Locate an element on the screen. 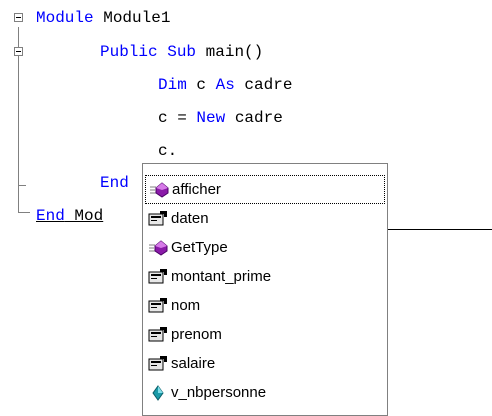 This screenshot has width=492, height=416. code-text: c = is located at coordinates (177, 118).